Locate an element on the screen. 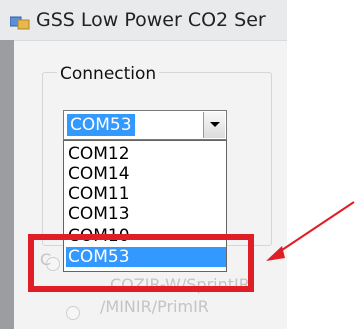 The image size is (356, 329). title-bar: GSS Low Power CO2 Ser is located at coordinates (143, 20).